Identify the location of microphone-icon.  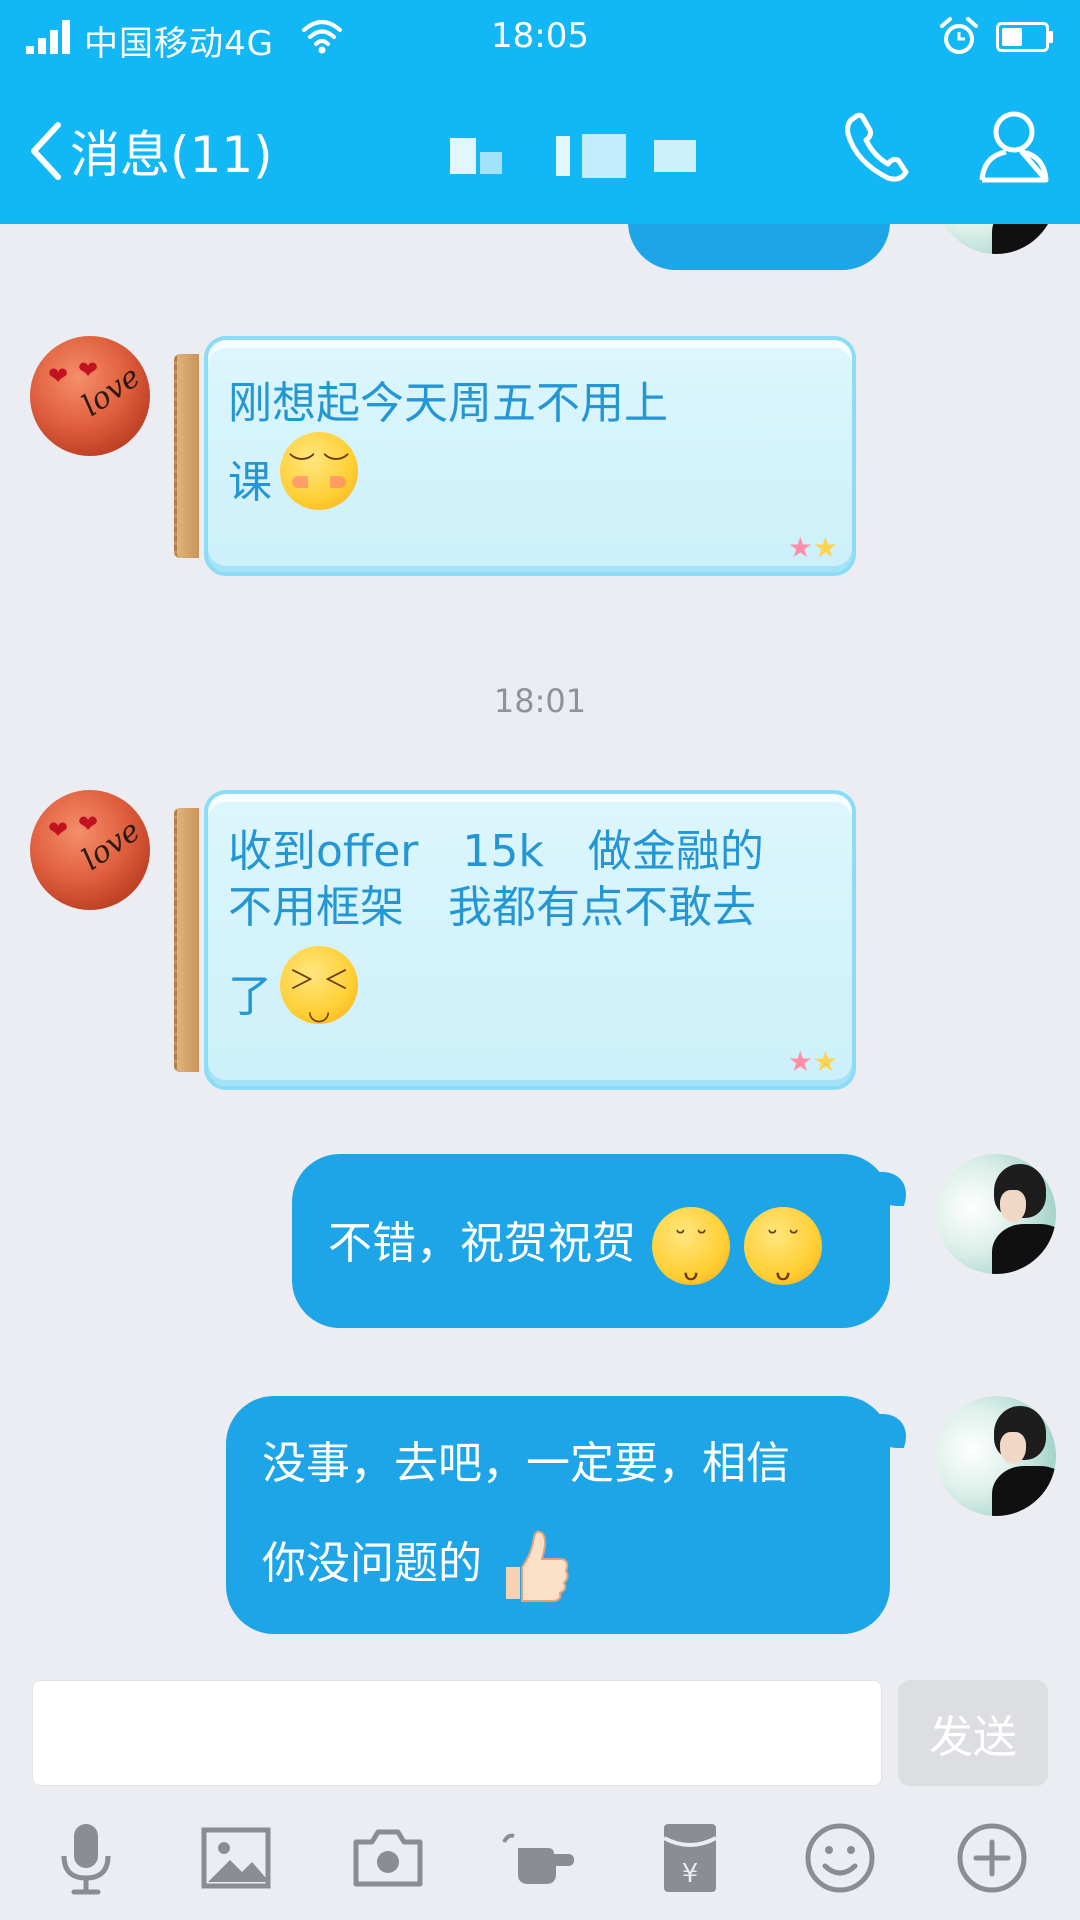
(86, 1858).